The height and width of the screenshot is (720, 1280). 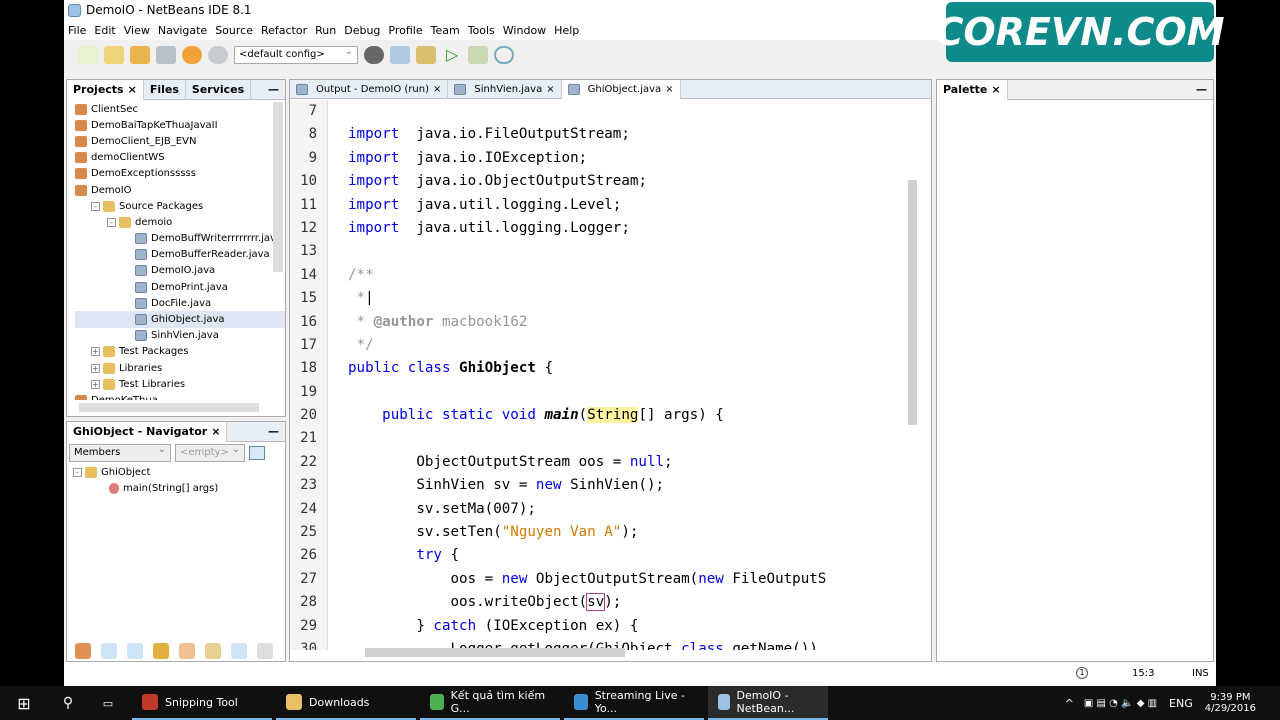 I want to click on menu-window: Window, so click(x=524, y=30).